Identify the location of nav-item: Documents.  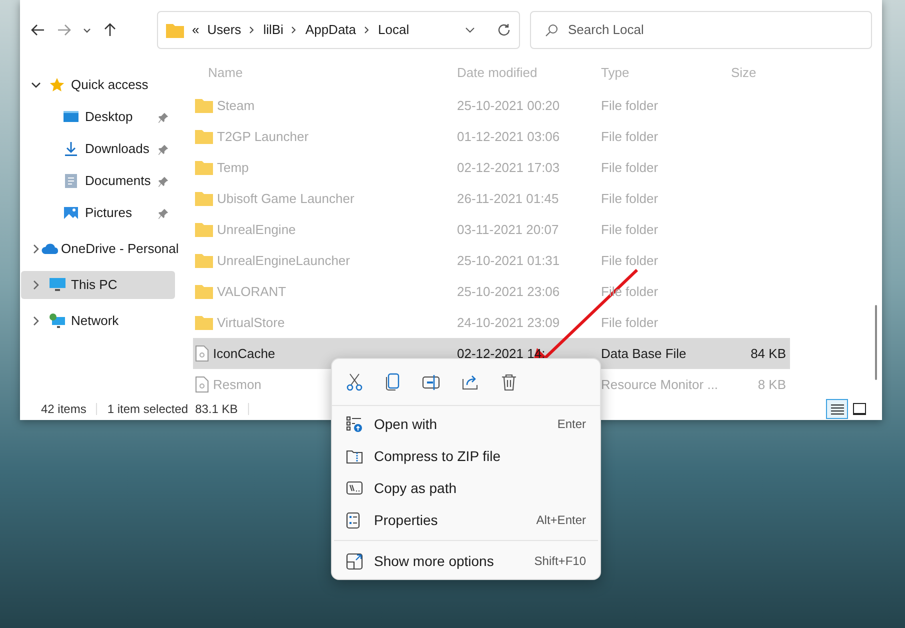
(98, 181).